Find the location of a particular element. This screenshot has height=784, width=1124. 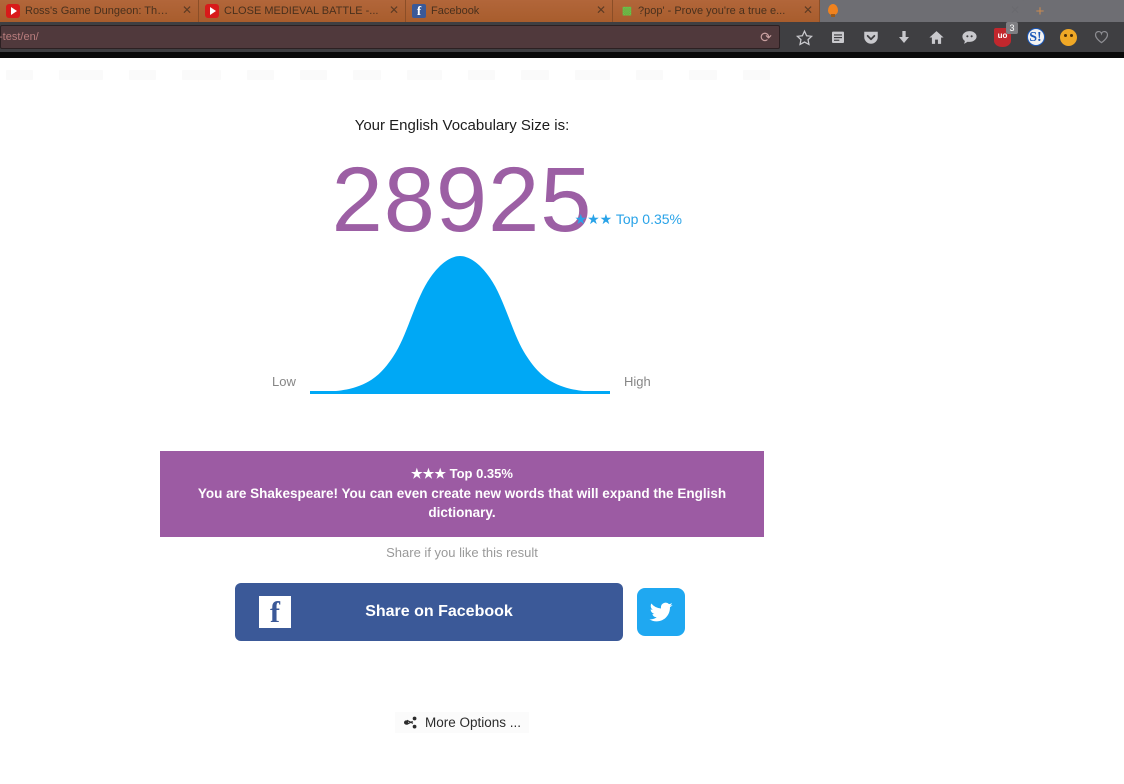

share-on-facebook-button: f Share on Facebook is located at coordinates (429, 612).